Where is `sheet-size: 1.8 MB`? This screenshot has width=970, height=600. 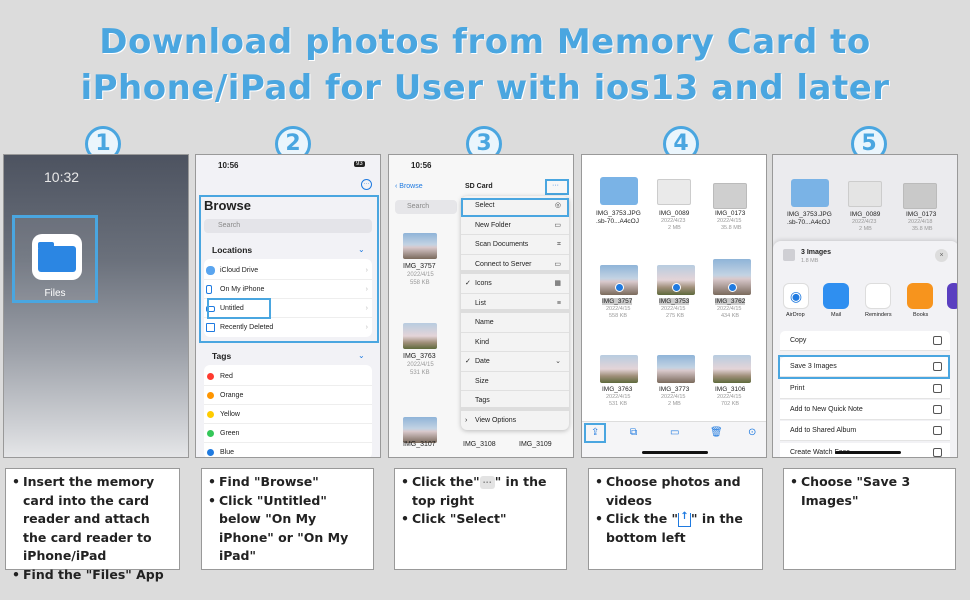 sheet-size: 1.8 MB is located at coordinates (810, 261).